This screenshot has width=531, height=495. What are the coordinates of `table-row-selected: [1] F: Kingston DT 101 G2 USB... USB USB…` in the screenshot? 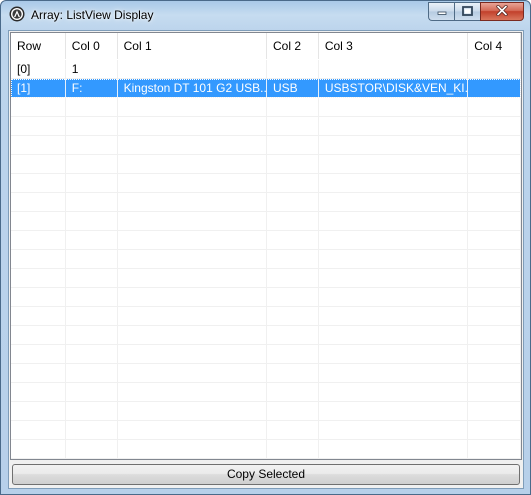 It's located at (266, 88).